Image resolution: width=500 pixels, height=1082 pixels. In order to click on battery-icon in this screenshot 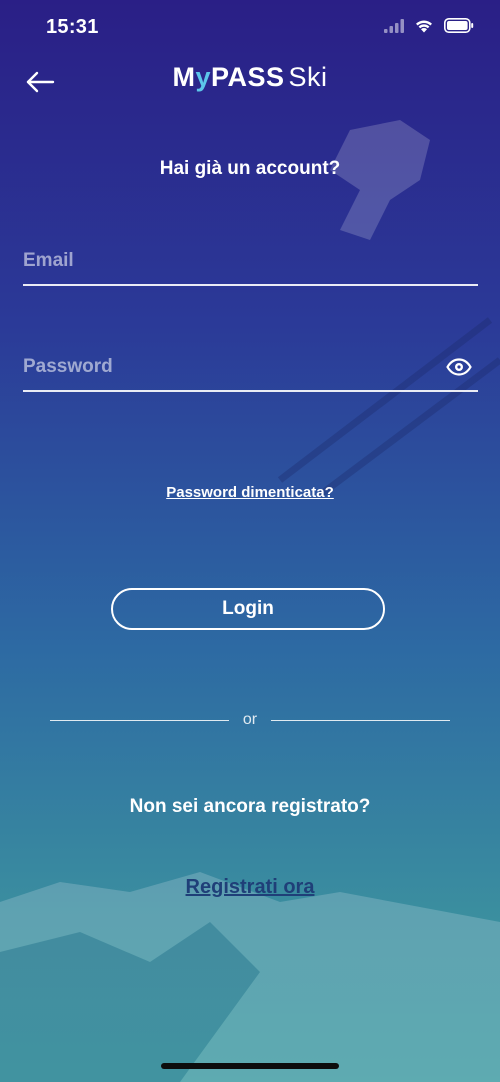, I will do `click(459, 25)`.